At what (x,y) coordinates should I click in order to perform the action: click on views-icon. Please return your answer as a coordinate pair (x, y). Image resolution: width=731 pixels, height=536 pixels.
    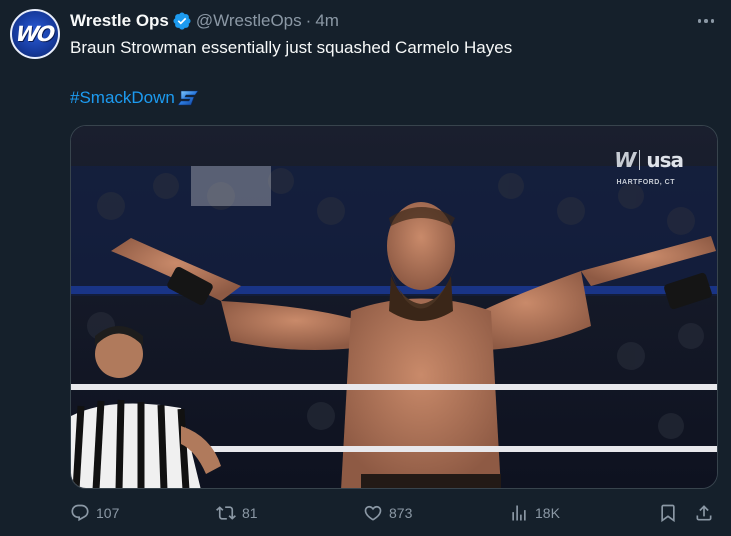
    Looking at the image, I should click on (519, 513).